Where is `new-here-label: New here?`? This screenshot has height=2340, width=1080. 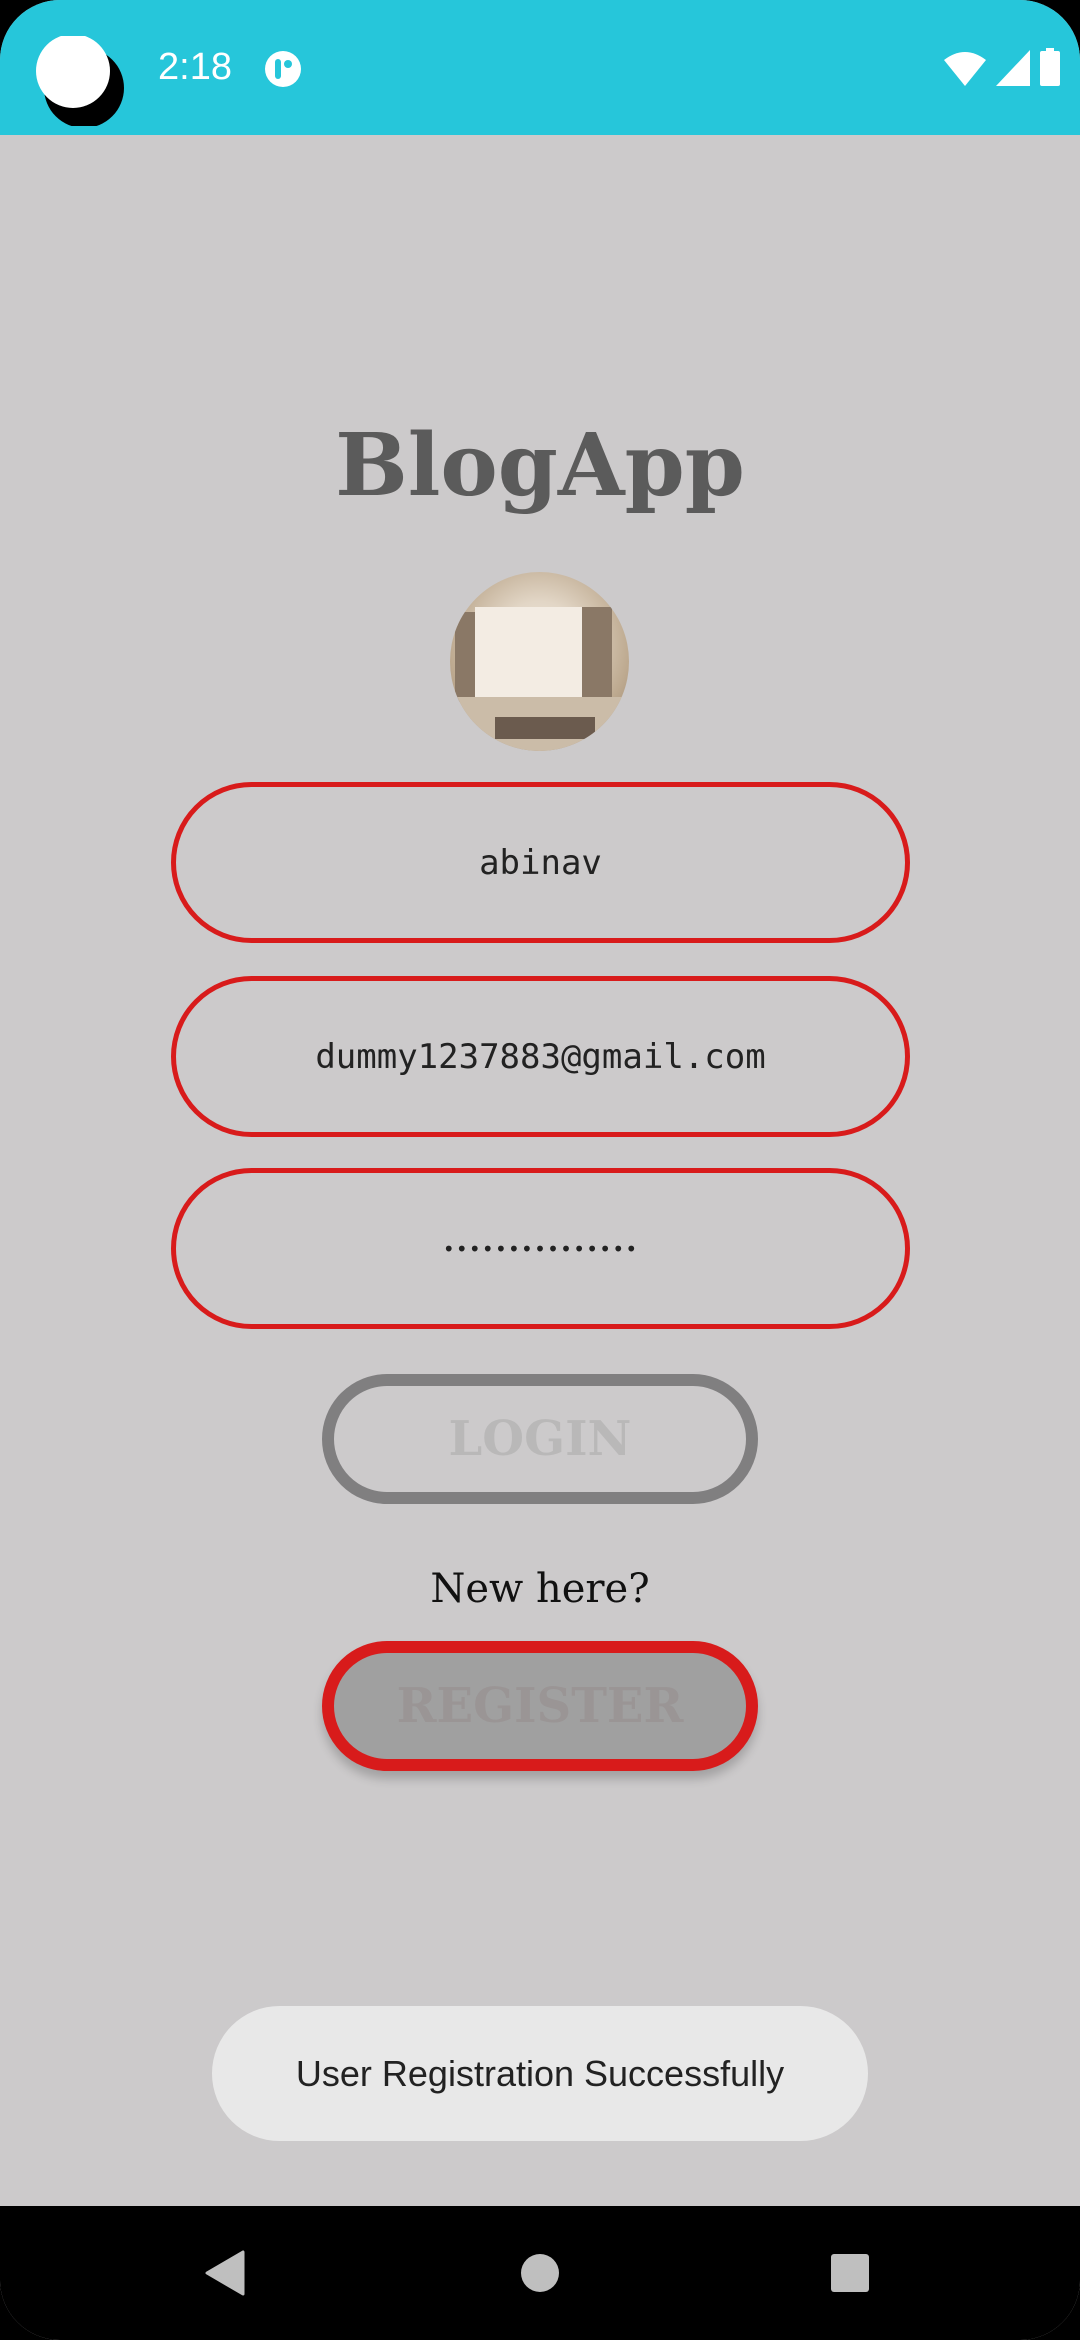
new-here-label: New here? is located at coordinates (540, 1589).